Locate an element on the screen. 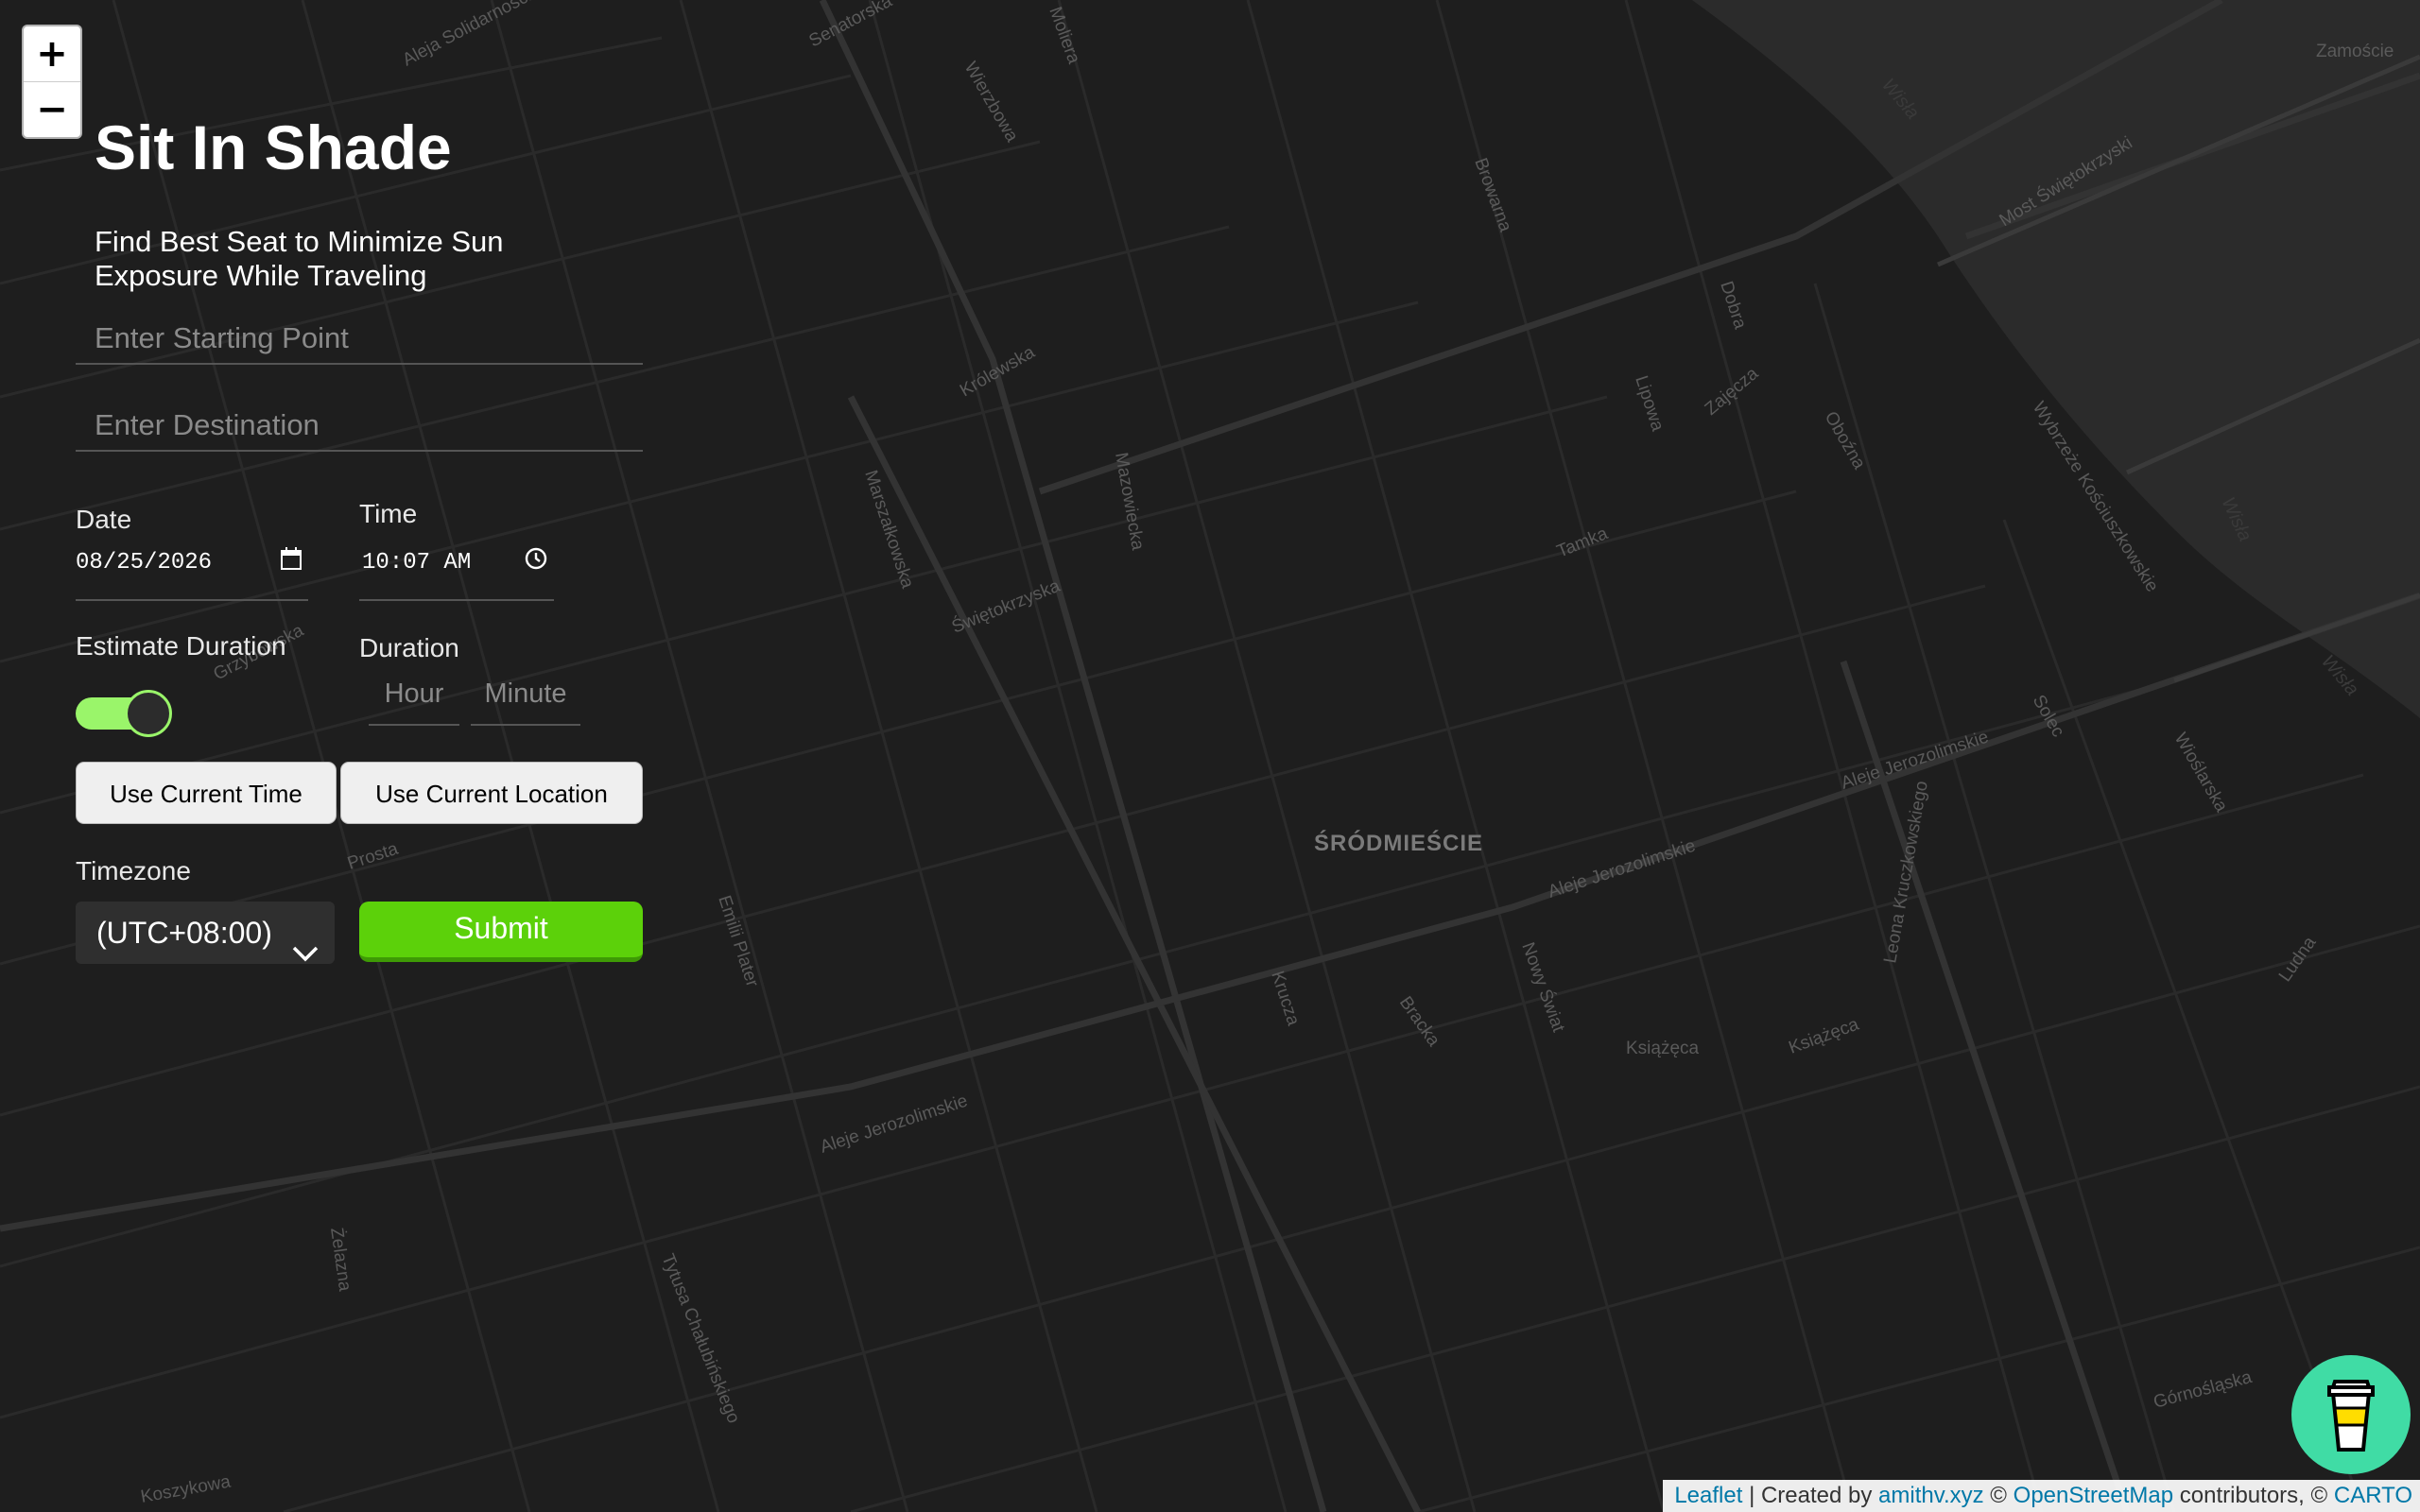  copyright-symbol: © is located at coordinates (1998, 1495).